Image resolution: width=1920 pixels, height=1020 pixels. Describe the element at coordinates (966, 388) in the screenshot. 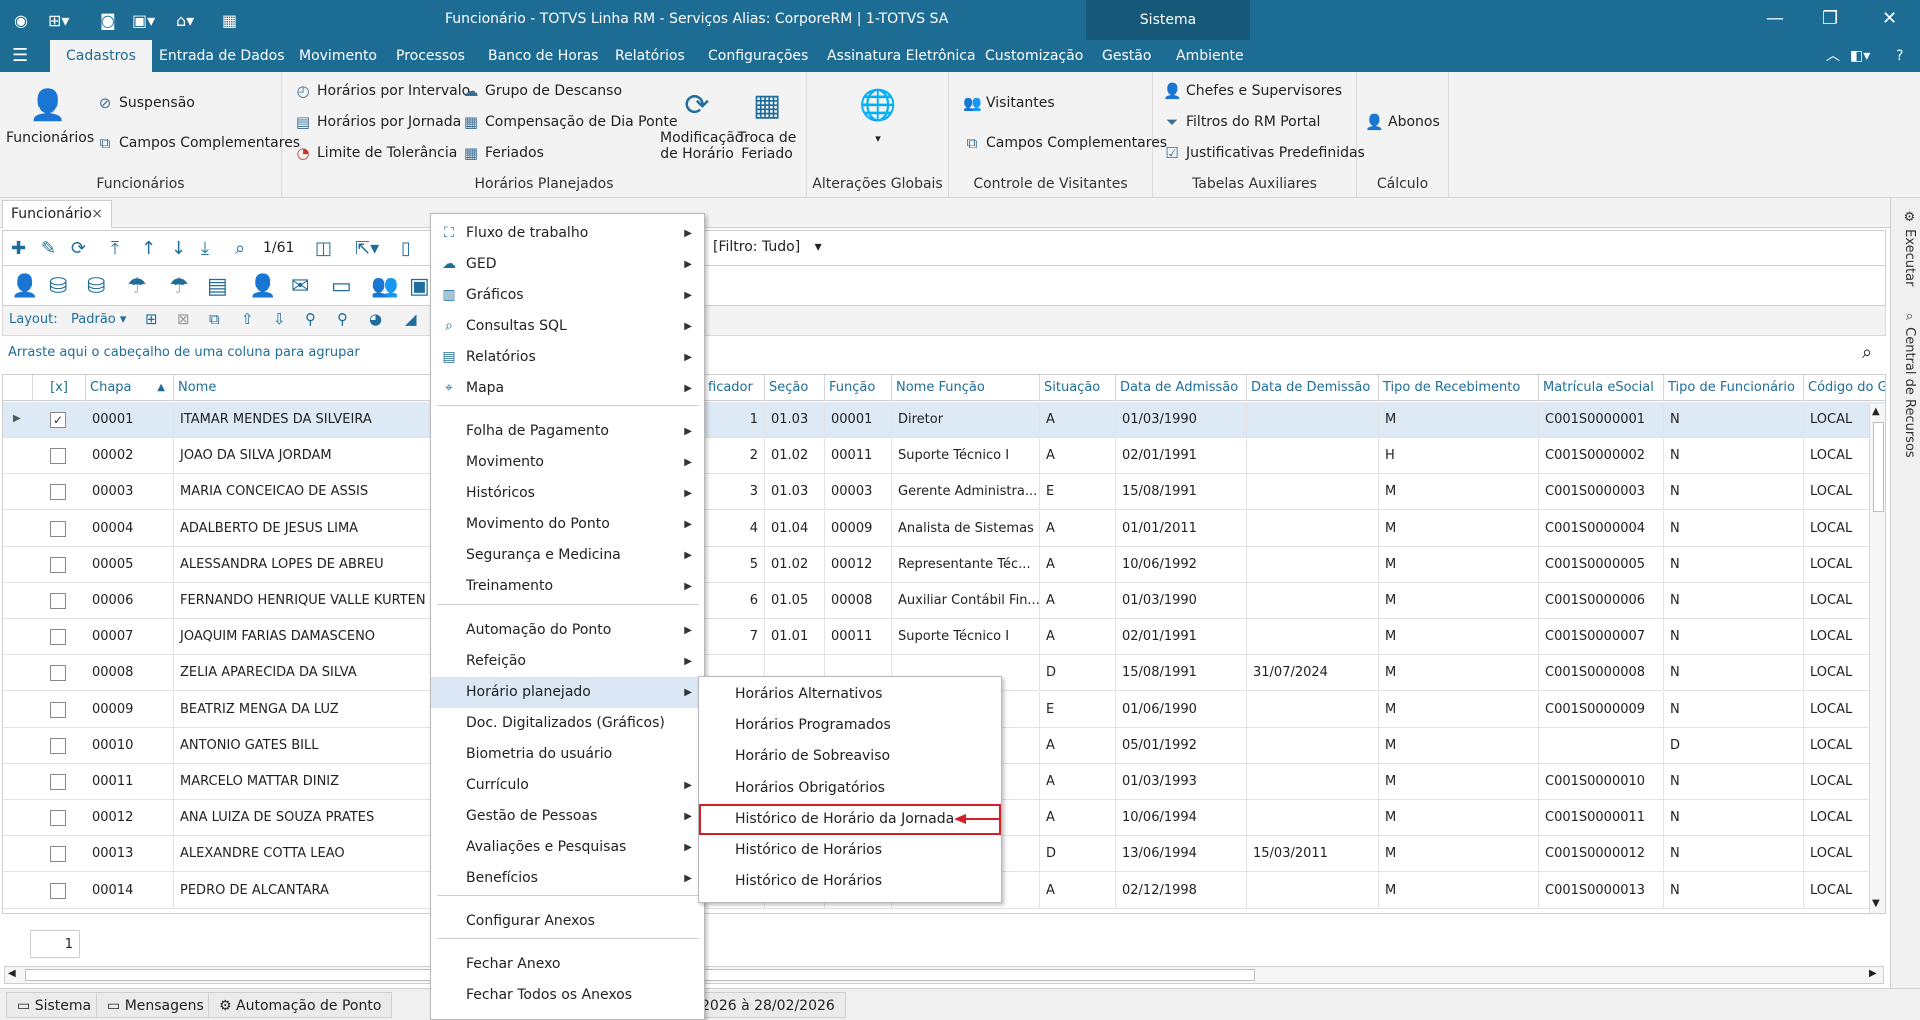

I see `header-nome-funcao: Nome Função` at that location.